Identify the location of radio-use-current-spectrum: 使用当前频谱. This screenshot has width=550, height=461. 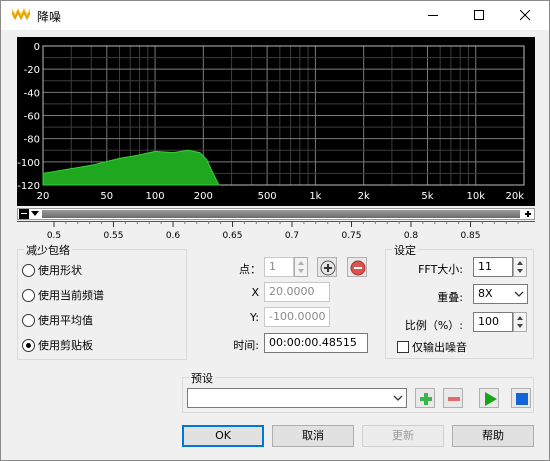
(63, 295).